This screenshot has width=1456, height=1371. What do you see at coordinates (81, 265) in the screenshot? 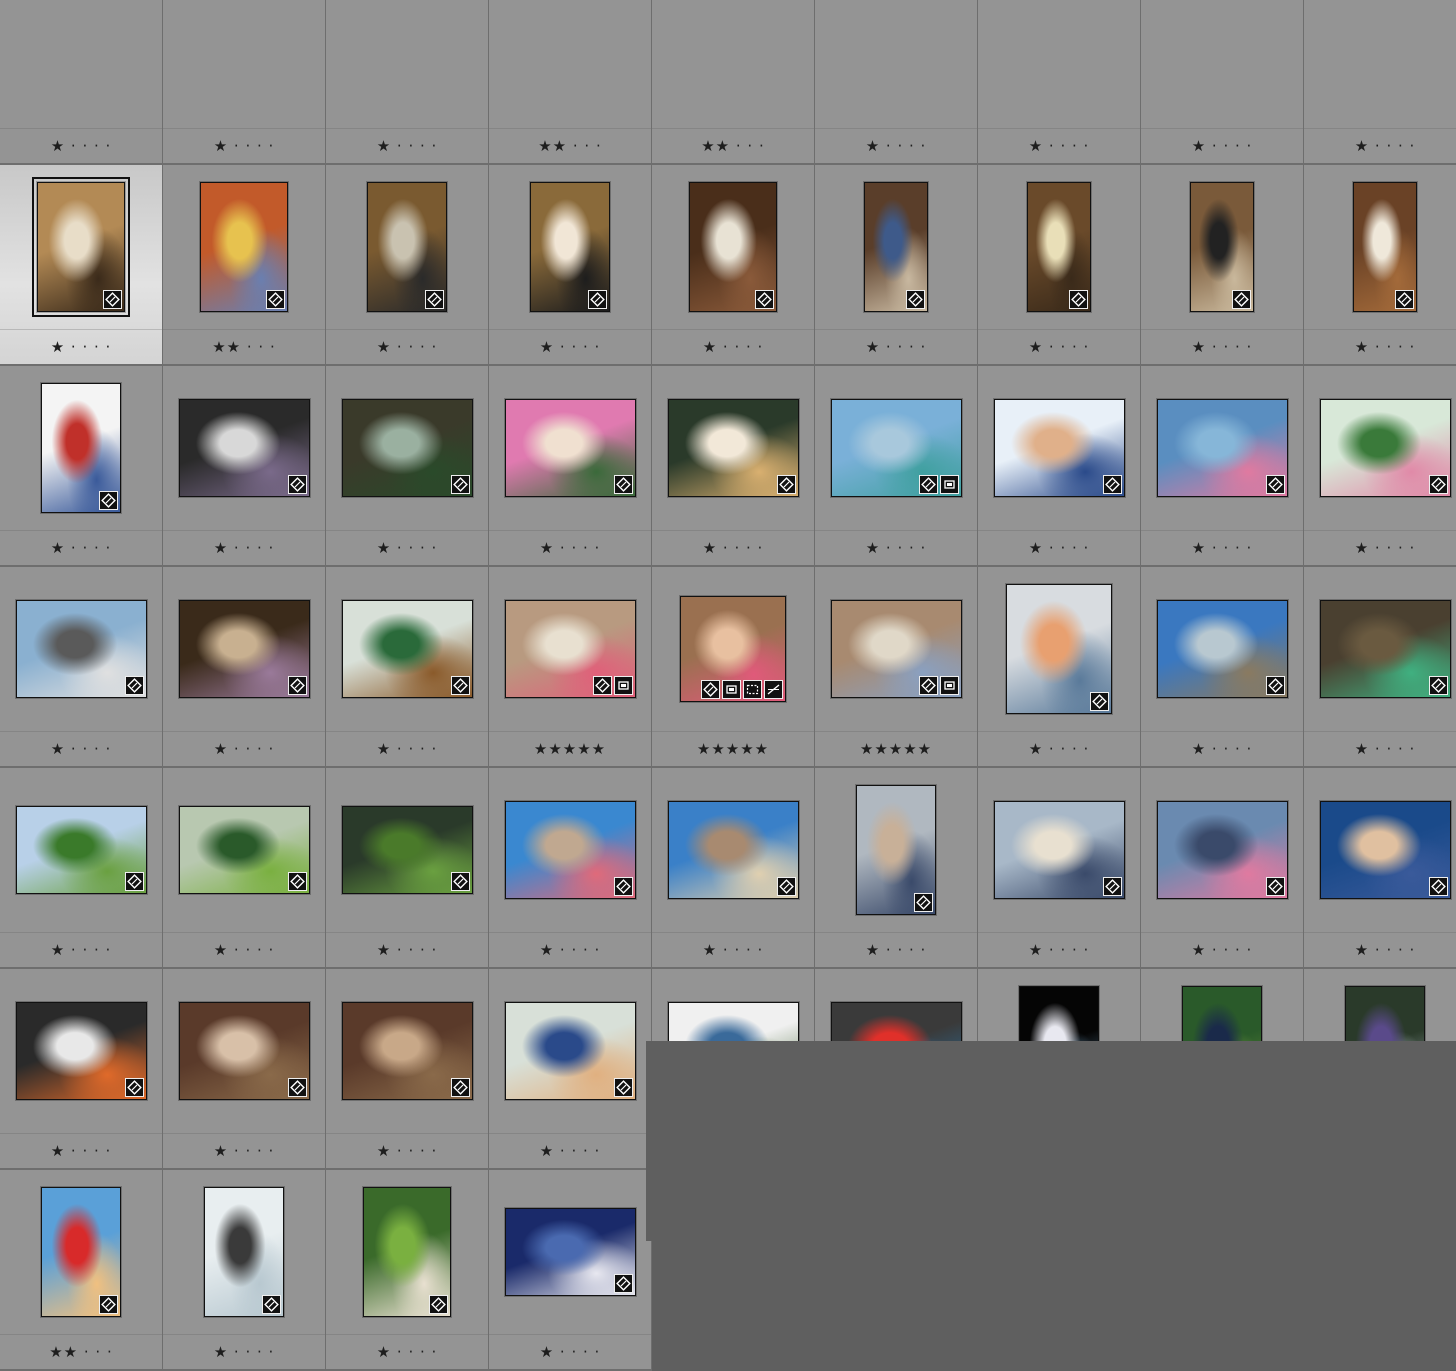
I see `thumbnail-cell-selected: ★ · · · ·` at bounding box center [81, 265].